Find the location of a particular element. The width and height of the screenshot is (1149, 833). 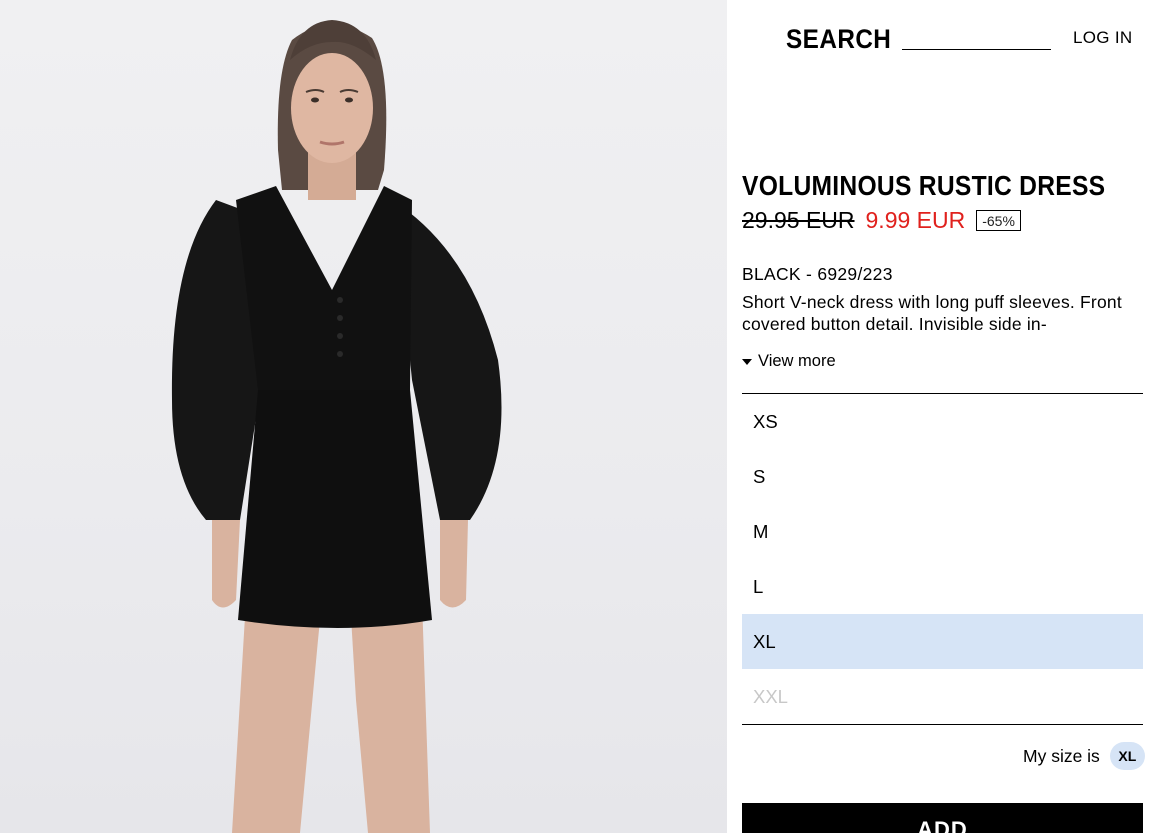

my-size-badge: XL is located at coordinates (1127, 756).